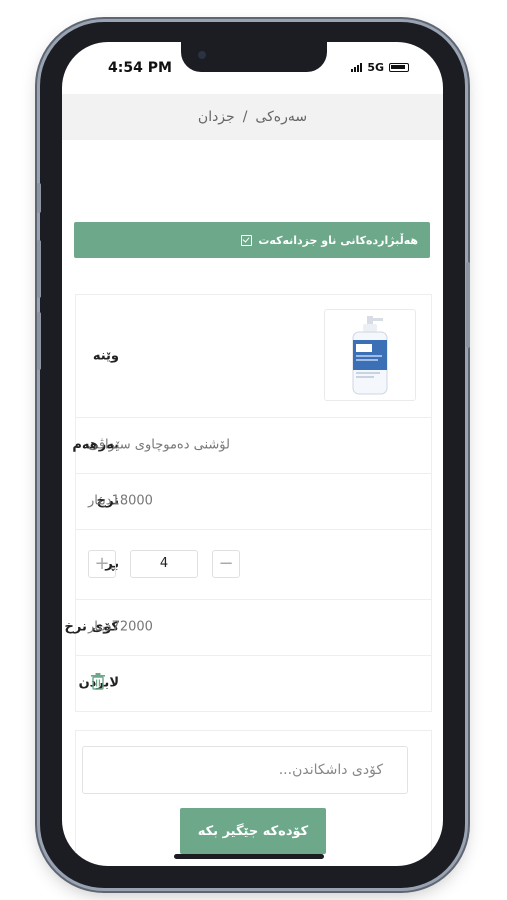  What do you see at coordinates (105, 356) in the screenshot?
I see `image-label: وێنە` at bounding box center [105, 356].